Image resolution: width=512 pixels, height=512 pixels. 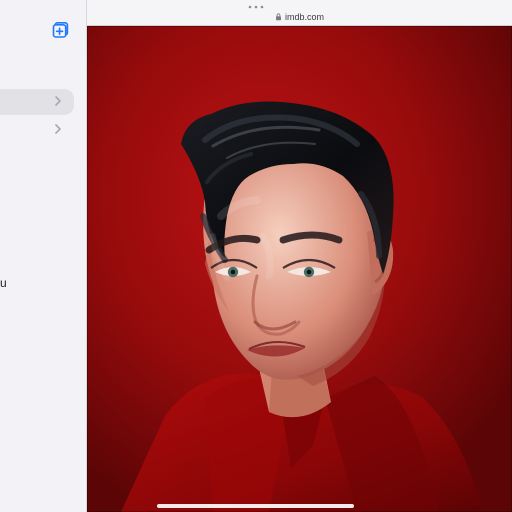 What do you see at coordinates (3, 283) in the screenshot?
I see `sidebar-text-fragment: u` at bounding box center [3, 283].